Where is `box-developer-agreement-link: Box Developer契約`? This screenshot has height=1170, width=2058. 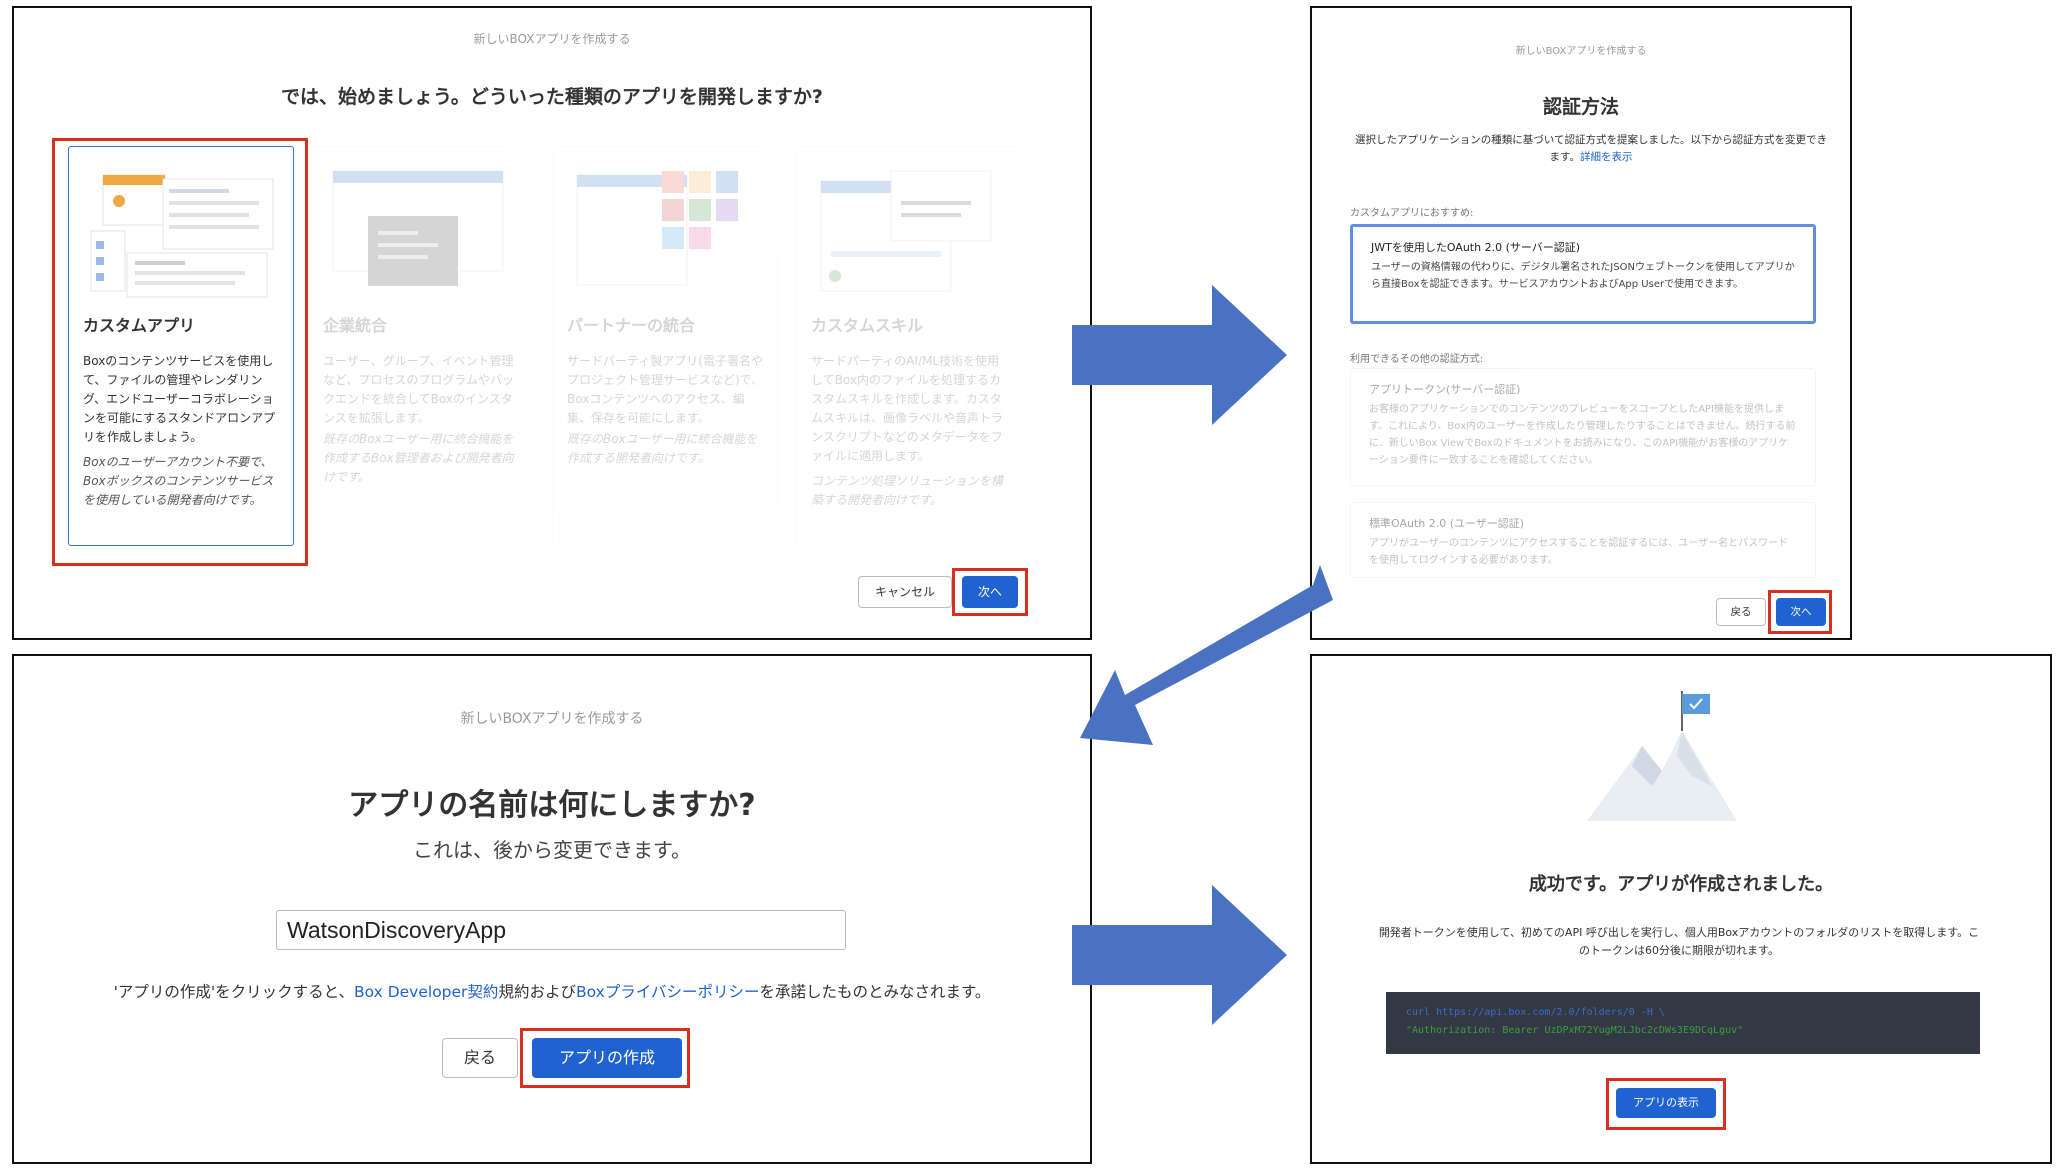
box-developer-agreement-link: Box Developer契約 is located at coordinates (426, 992).